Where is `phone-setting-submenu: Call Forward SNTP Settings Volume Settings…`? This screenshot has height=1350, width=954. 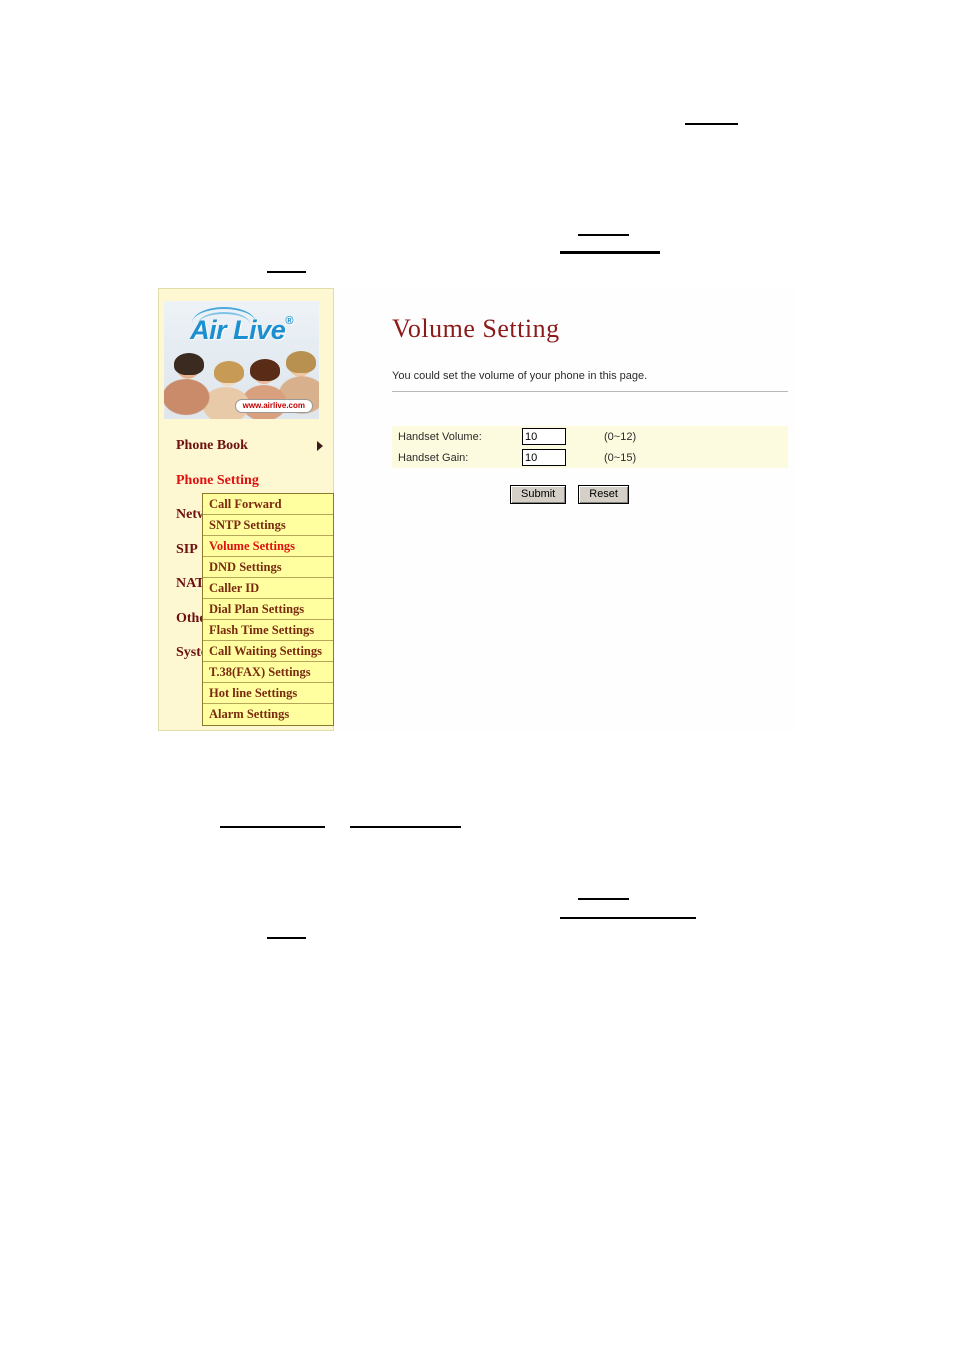
phone-setting-submenu: Call Forward SNTP Settings Volume Settings… is located at coordinates (268, 609).